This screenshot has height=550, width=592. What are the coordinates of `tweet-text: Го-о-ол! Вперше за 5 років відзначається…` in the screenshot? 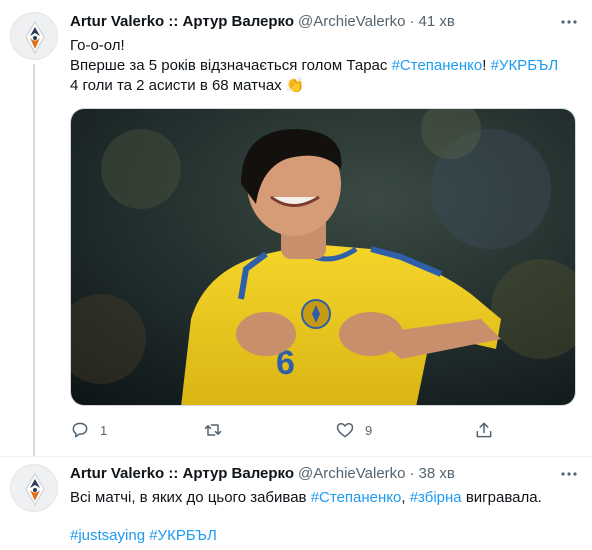 It's located at (320, 66).